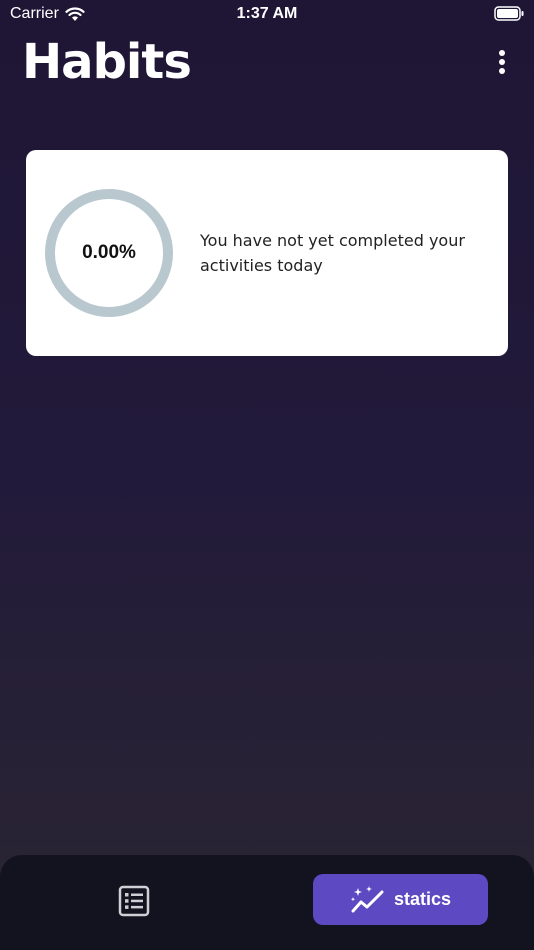  I want to click on list-icon, so click(134, 901).